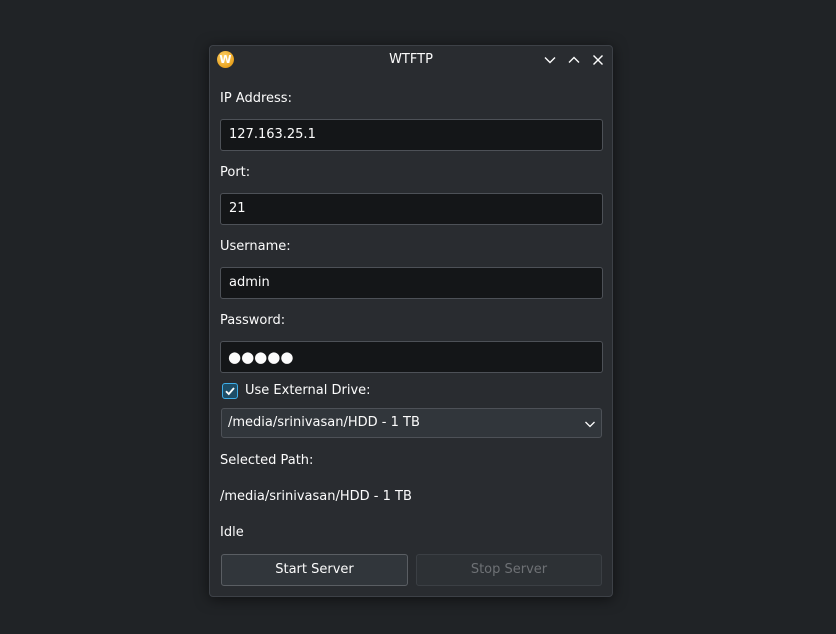  What do you see at coordinates (235, 172) in the screenshot?
I see `port-label: Port:` at bounding box center [235, 172].